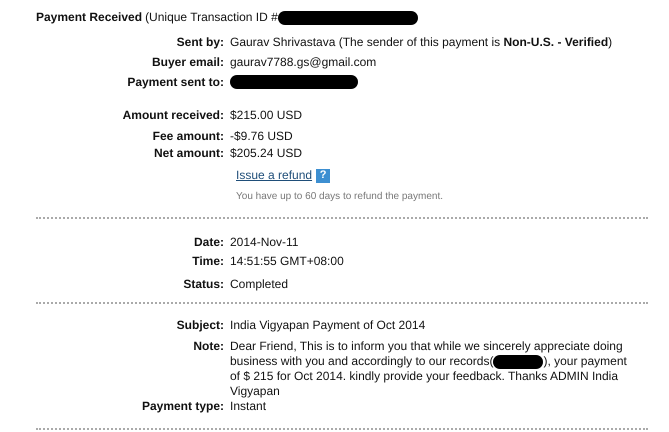  I want to click on refund-hint: You have up to 60 days to refund the payment., so click(340, 197).